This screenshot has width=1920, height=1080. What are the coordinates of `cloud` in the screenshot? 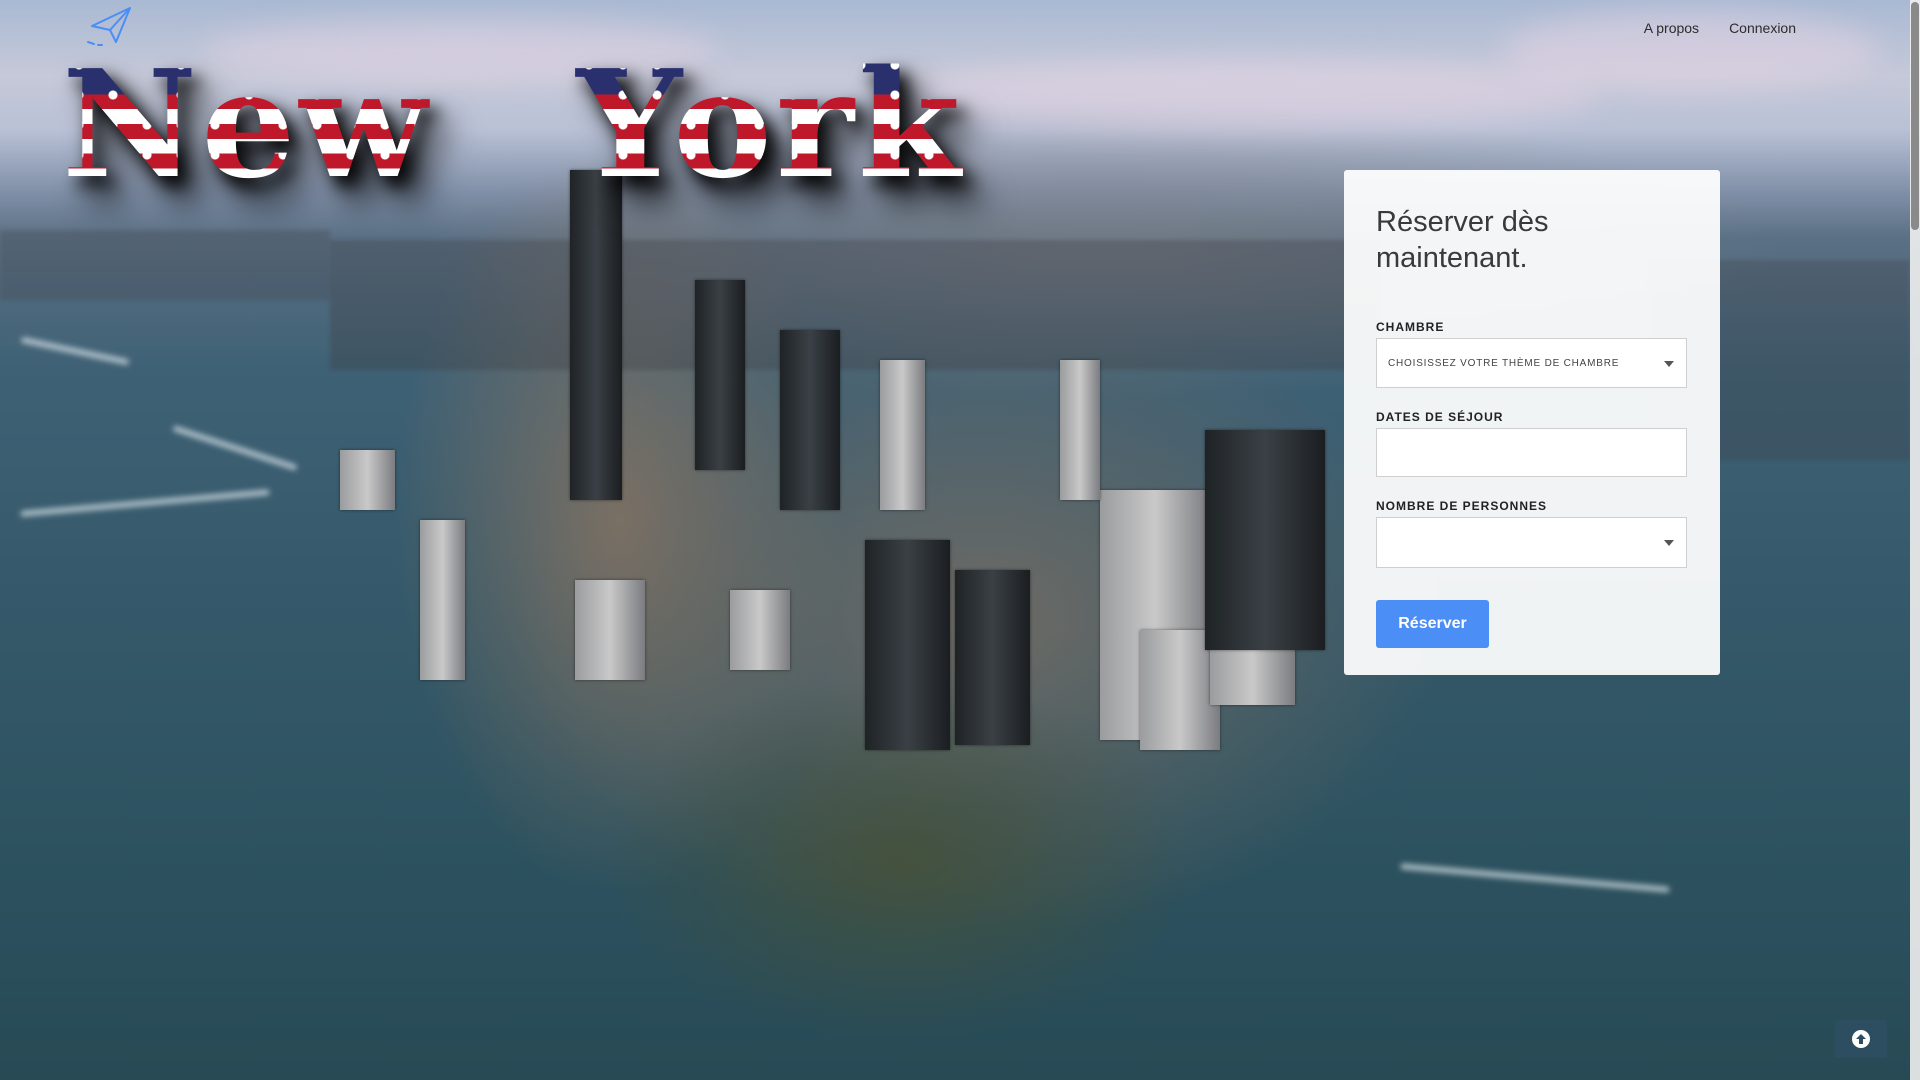 It's located at (1250, 95).